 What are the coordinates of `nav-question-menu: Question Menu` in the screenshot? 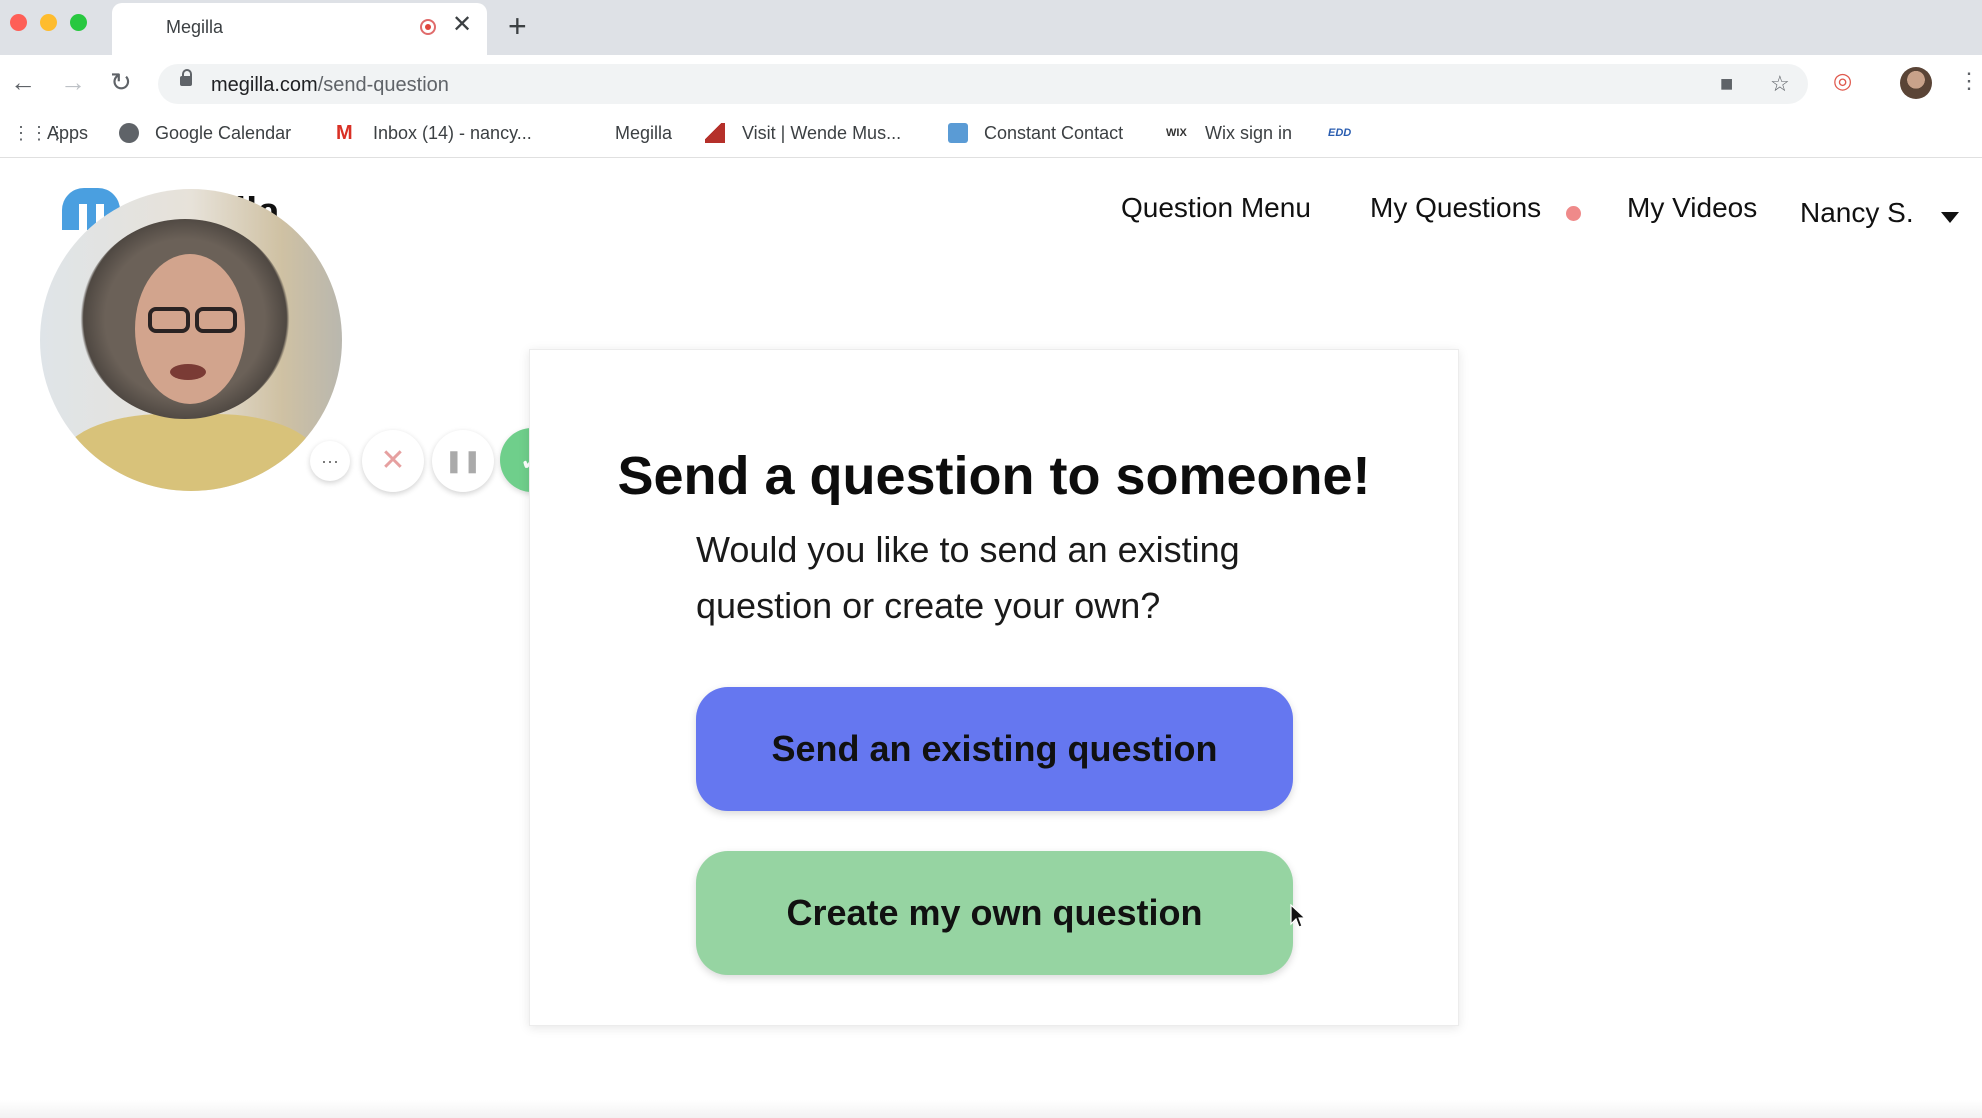 It's located at (1216, 208).